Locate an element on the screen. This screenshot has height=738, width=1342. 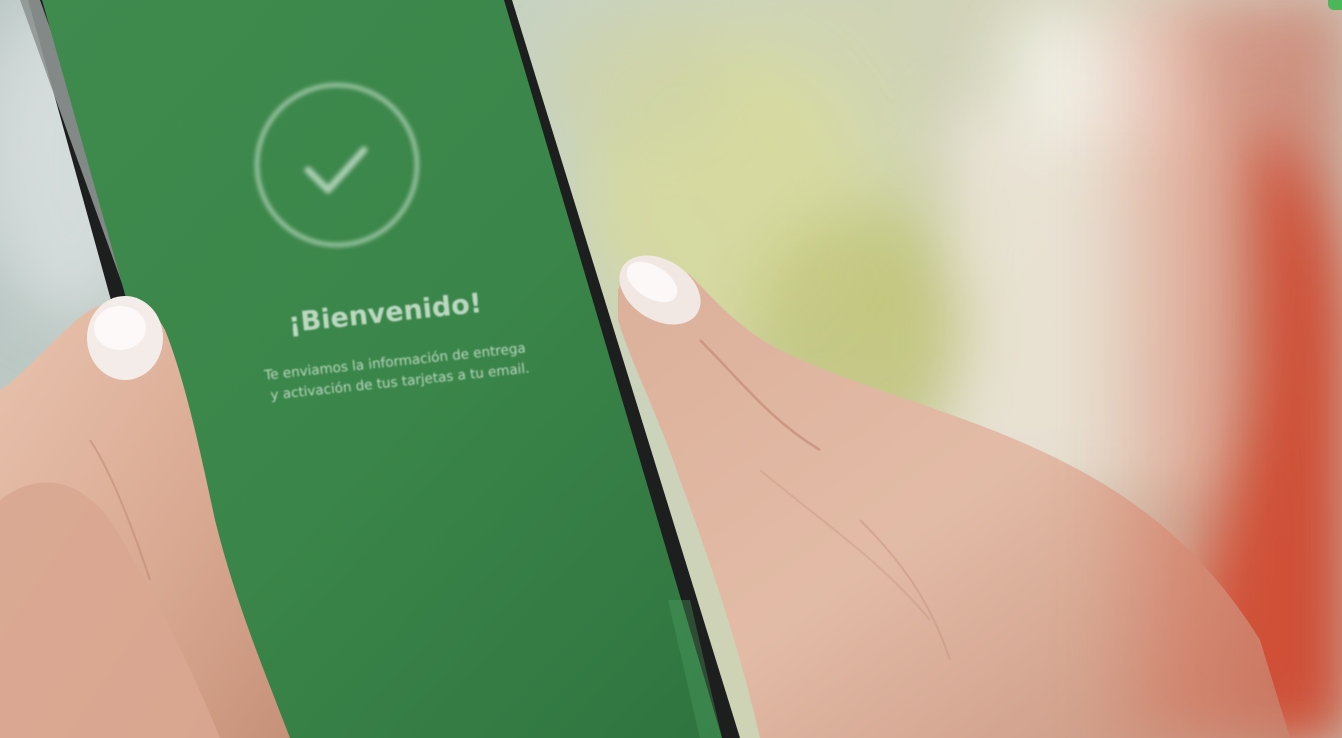
corner-accent is located at coordinates (1335, 5).